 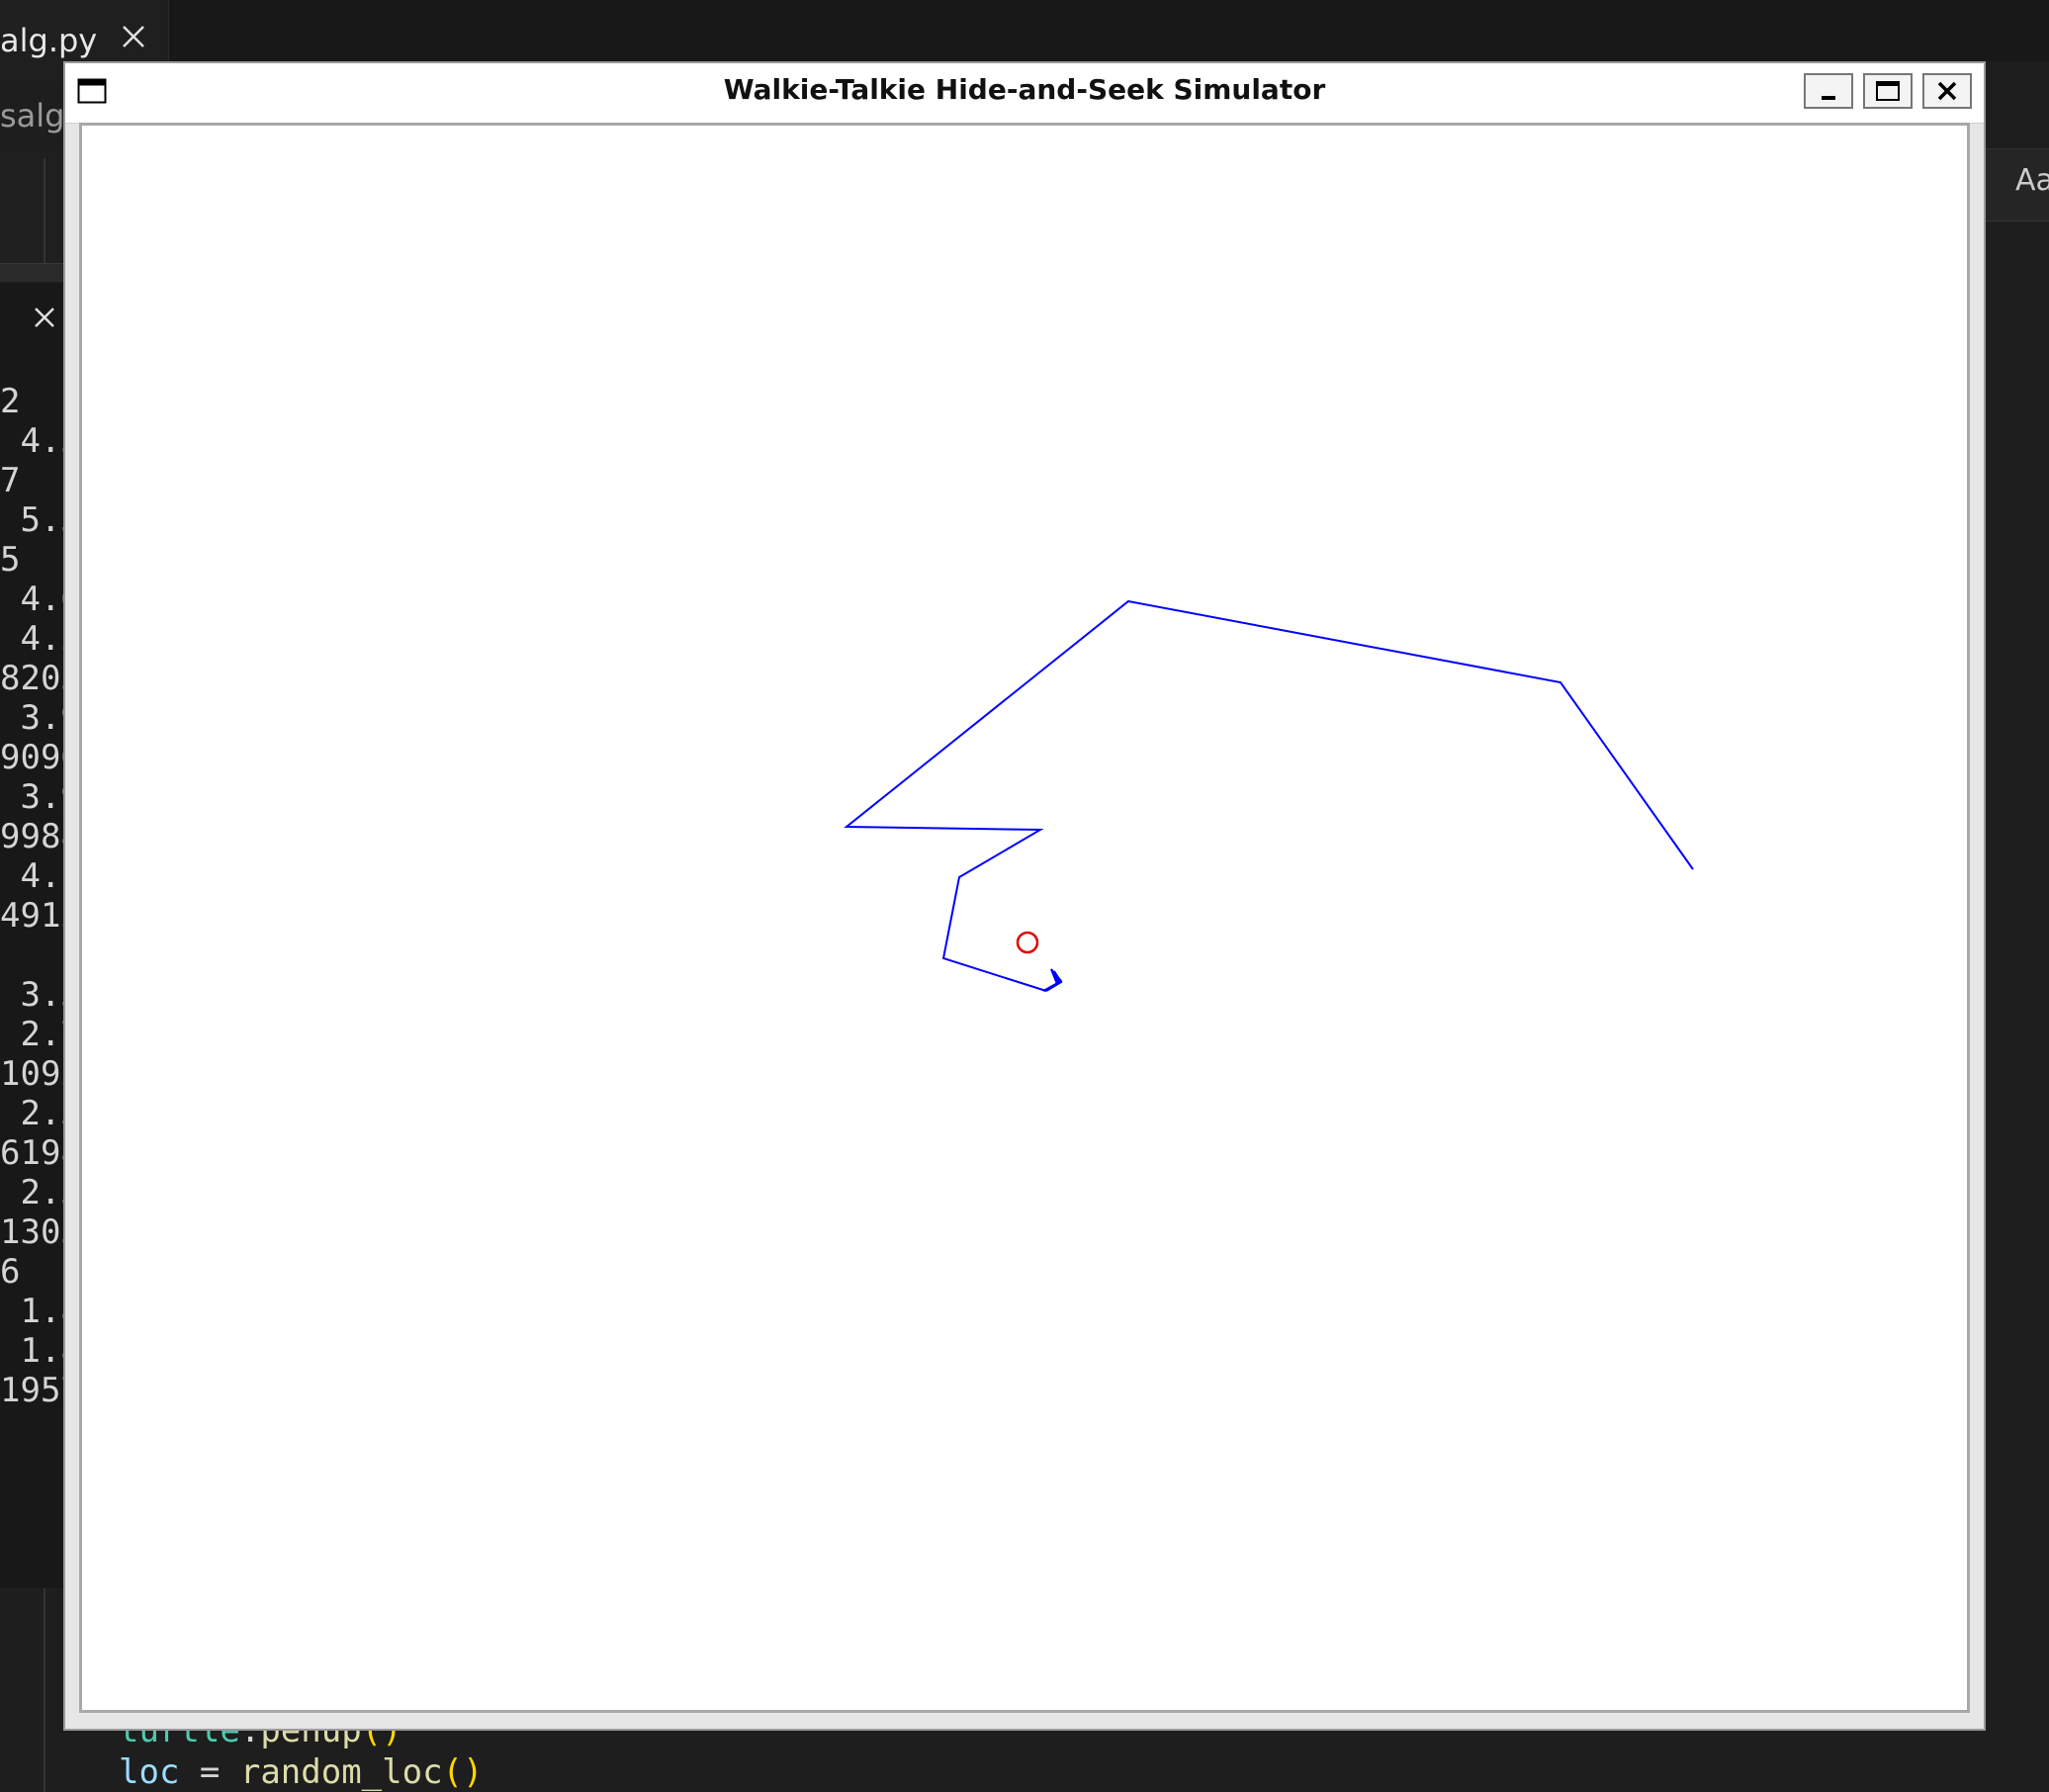 What do you see at coordinates (1828, 98) in the screenshot?
I see `minimize-icon` at bounding box center [1828, 98].